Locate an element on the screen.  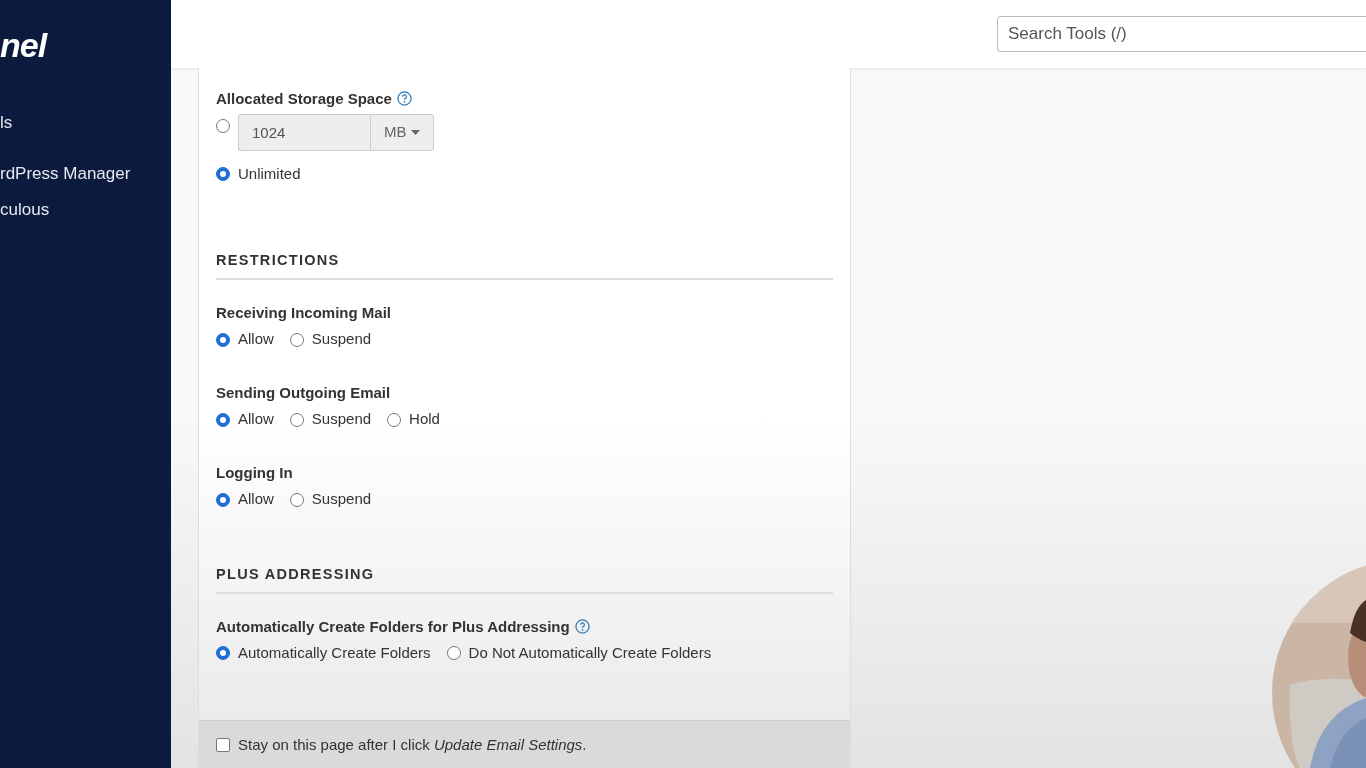
field-label: Automatically Create Folders for Plus Addressing is located at coordinates (393, 626).